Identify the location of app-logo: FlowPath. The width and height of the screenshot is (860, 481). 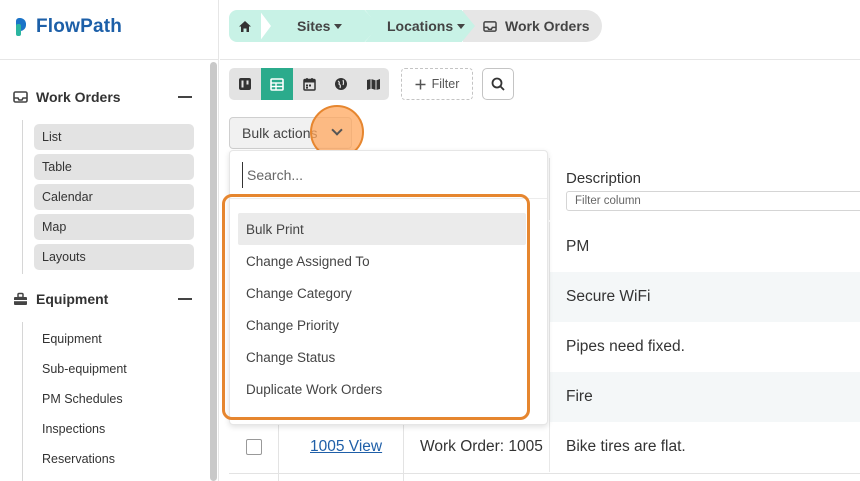
(69, 27).